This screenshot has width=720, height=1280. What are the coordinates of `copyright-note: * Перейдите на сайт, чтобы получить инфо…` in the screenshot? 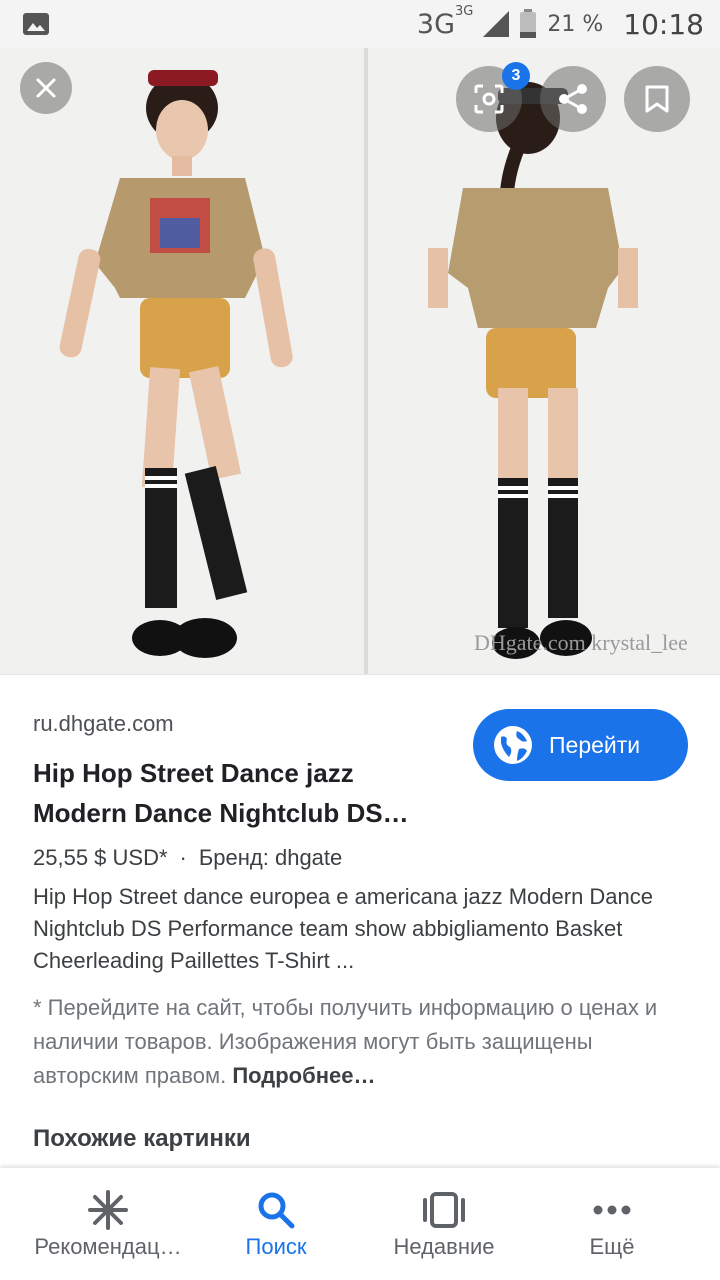 It's located at (358, 1042).